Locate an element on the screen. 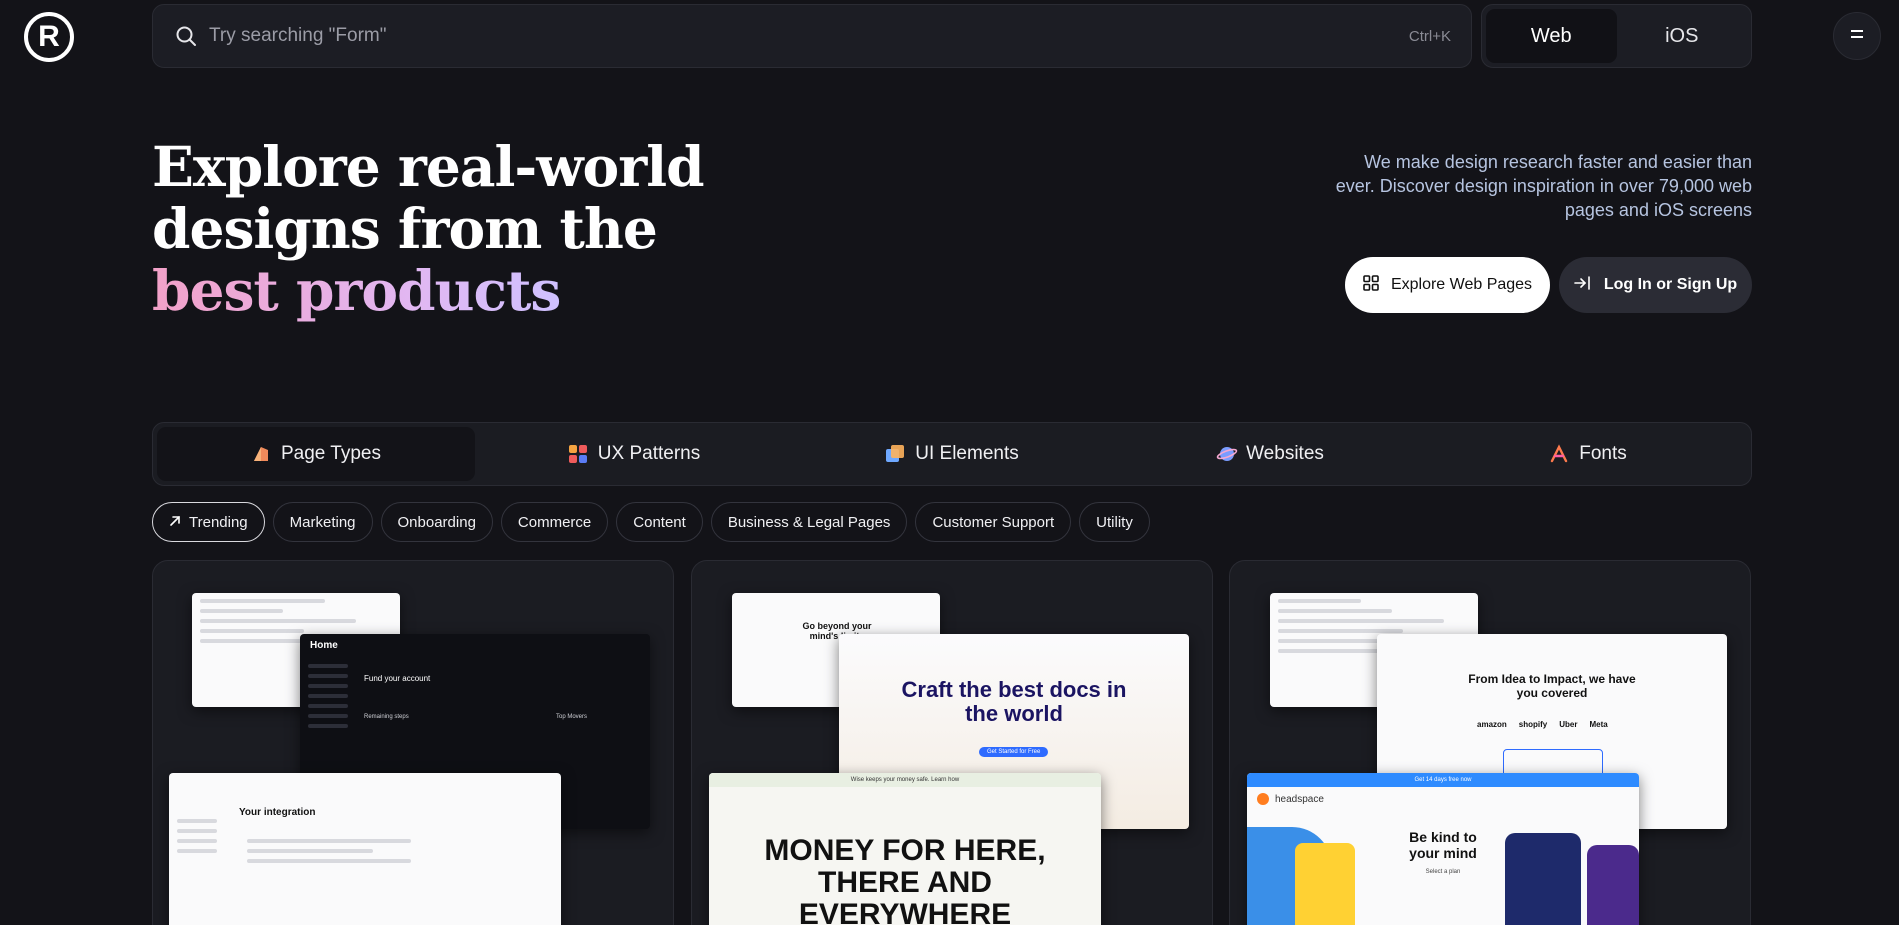 The image size is (1899, 925). tab-label: UI Elements is located at coordinates (967, 453).